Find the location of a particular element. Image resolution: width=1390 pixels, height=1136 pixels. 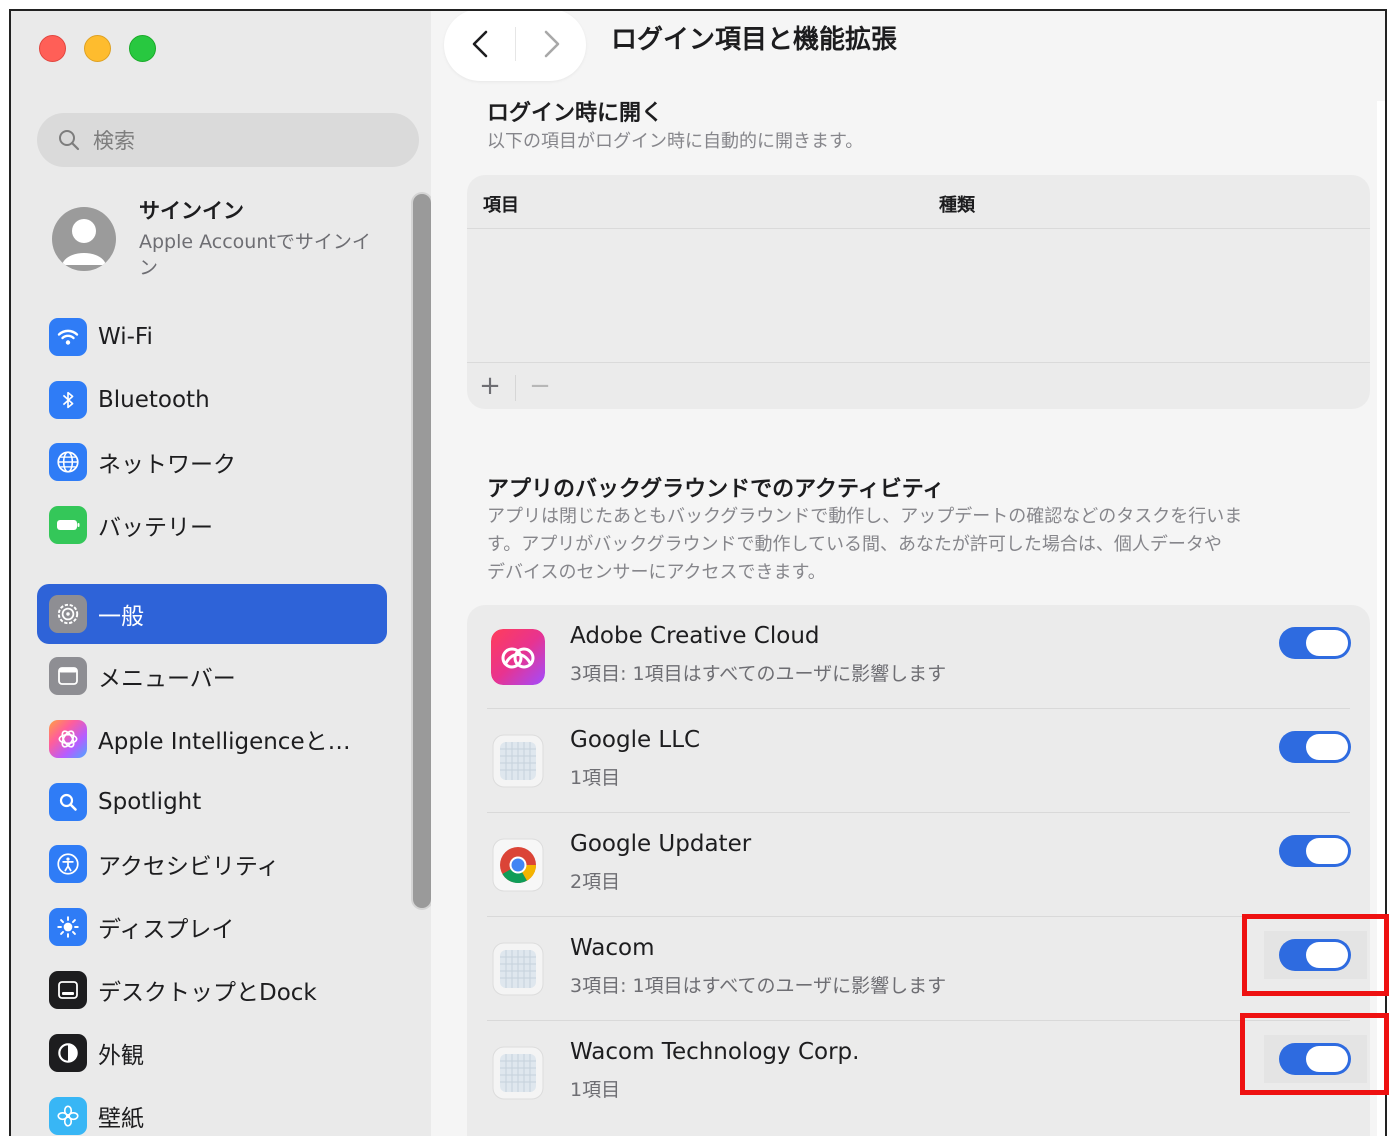

list-item: Google LLC 1項目 is located at coordinates (918, 761).